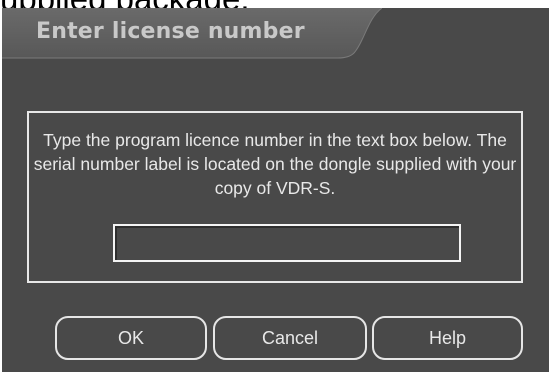 This screenshot has height=372, width=549. I want to click on dialog-title: Enter license number, so click(170, 31).